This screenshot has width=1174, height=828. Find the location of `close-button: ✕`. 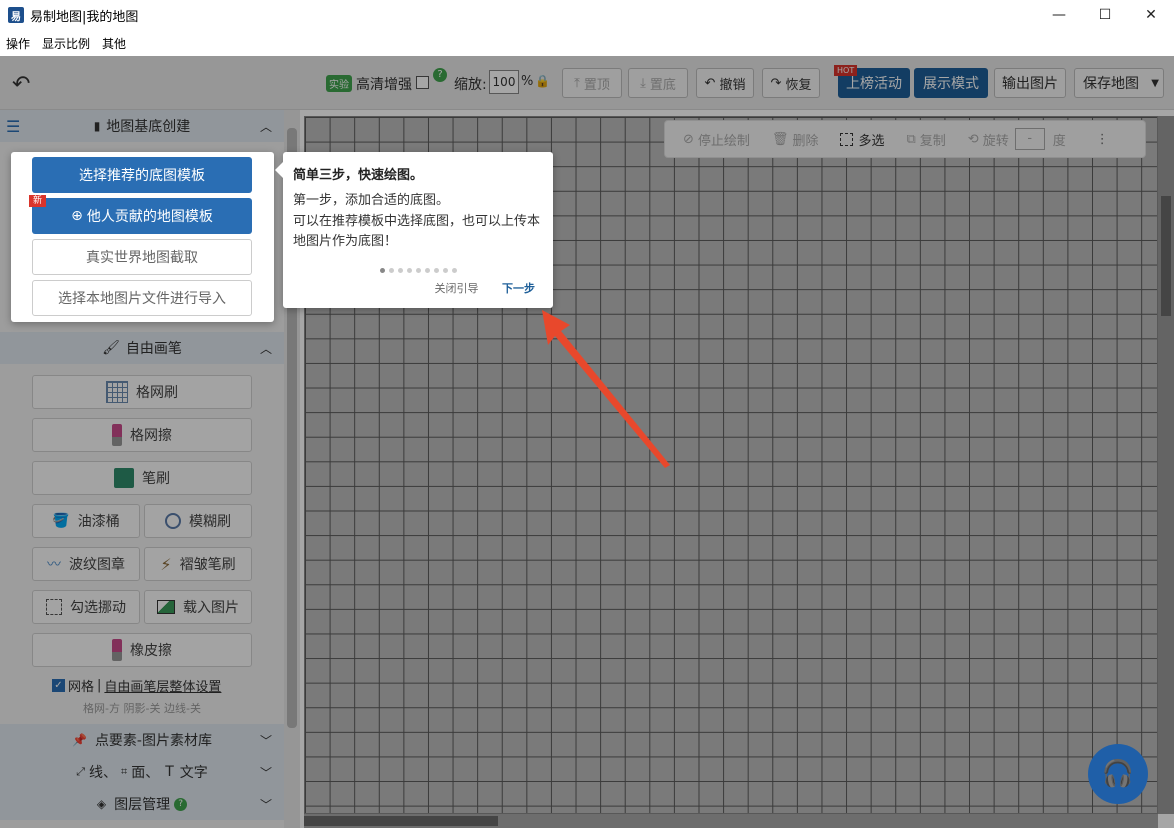

close-button: ✕ is located at coordinates (1151, 15).